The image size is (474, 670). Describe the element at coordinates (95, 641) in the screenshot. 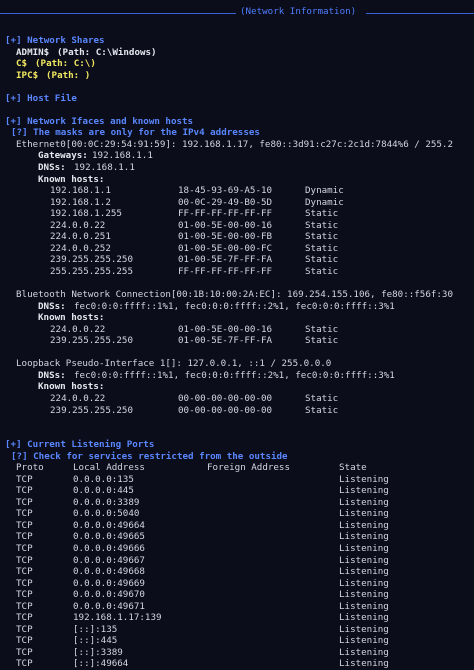

I see `port-local: [::]:445` at that location.